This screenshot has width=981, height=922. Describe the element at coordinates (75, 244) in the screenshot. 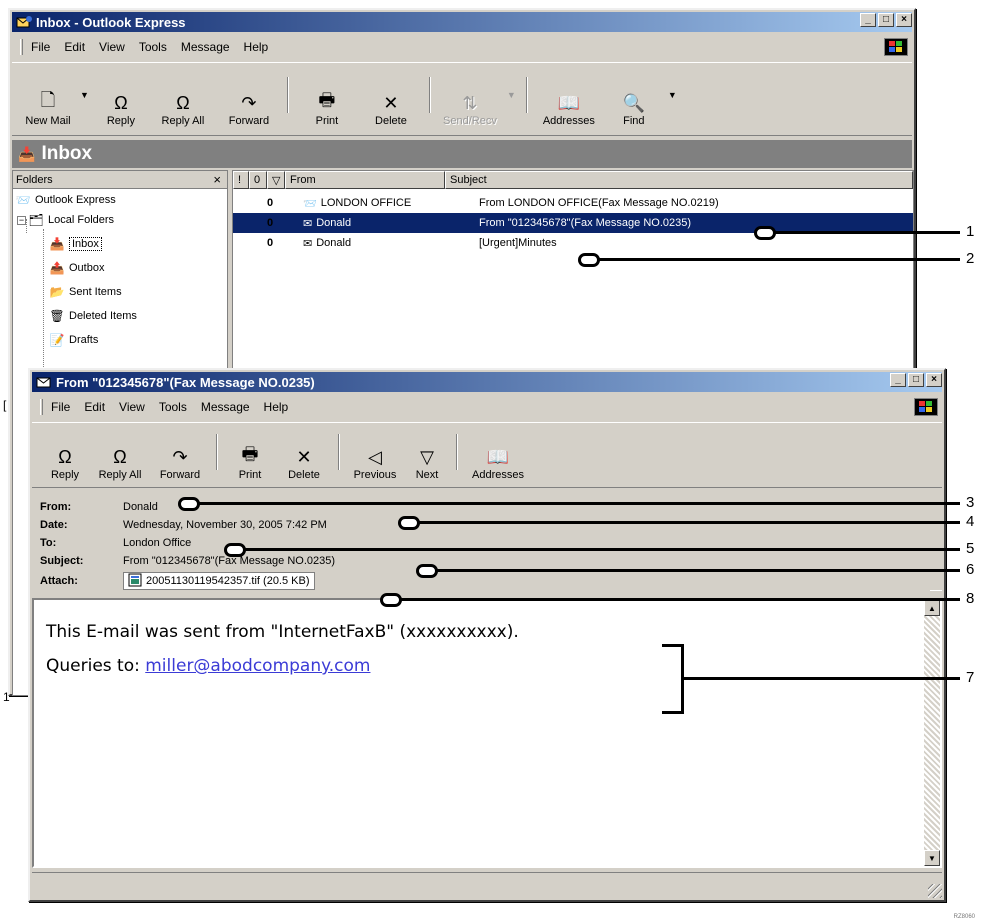

I see `folder-inbox: 📥 Inbox` at that location.